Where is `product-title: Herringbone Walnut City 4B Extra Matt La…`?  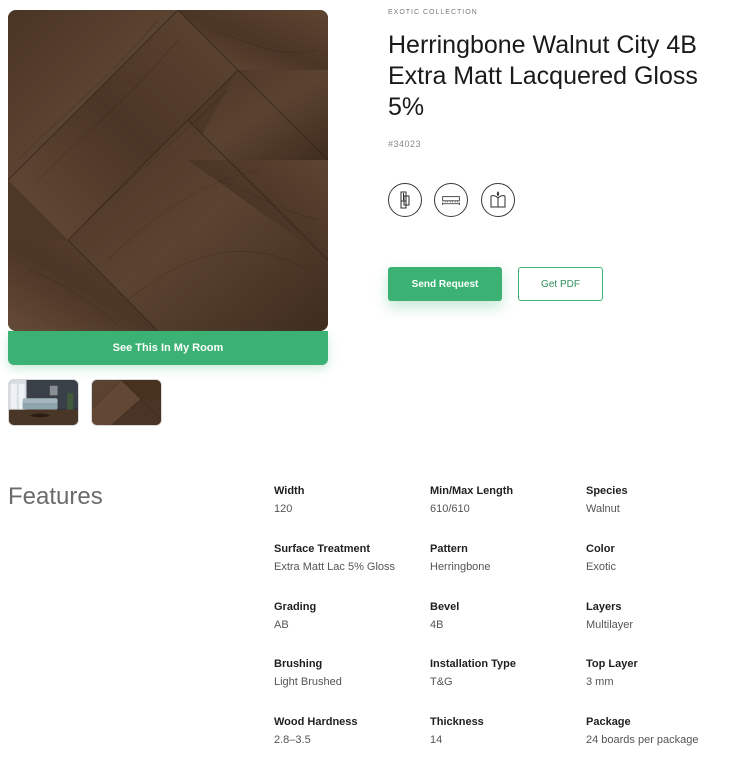
product-title: Herringbone Walnut City 4B Extra Matt La… is located at coordinates (543, 76).